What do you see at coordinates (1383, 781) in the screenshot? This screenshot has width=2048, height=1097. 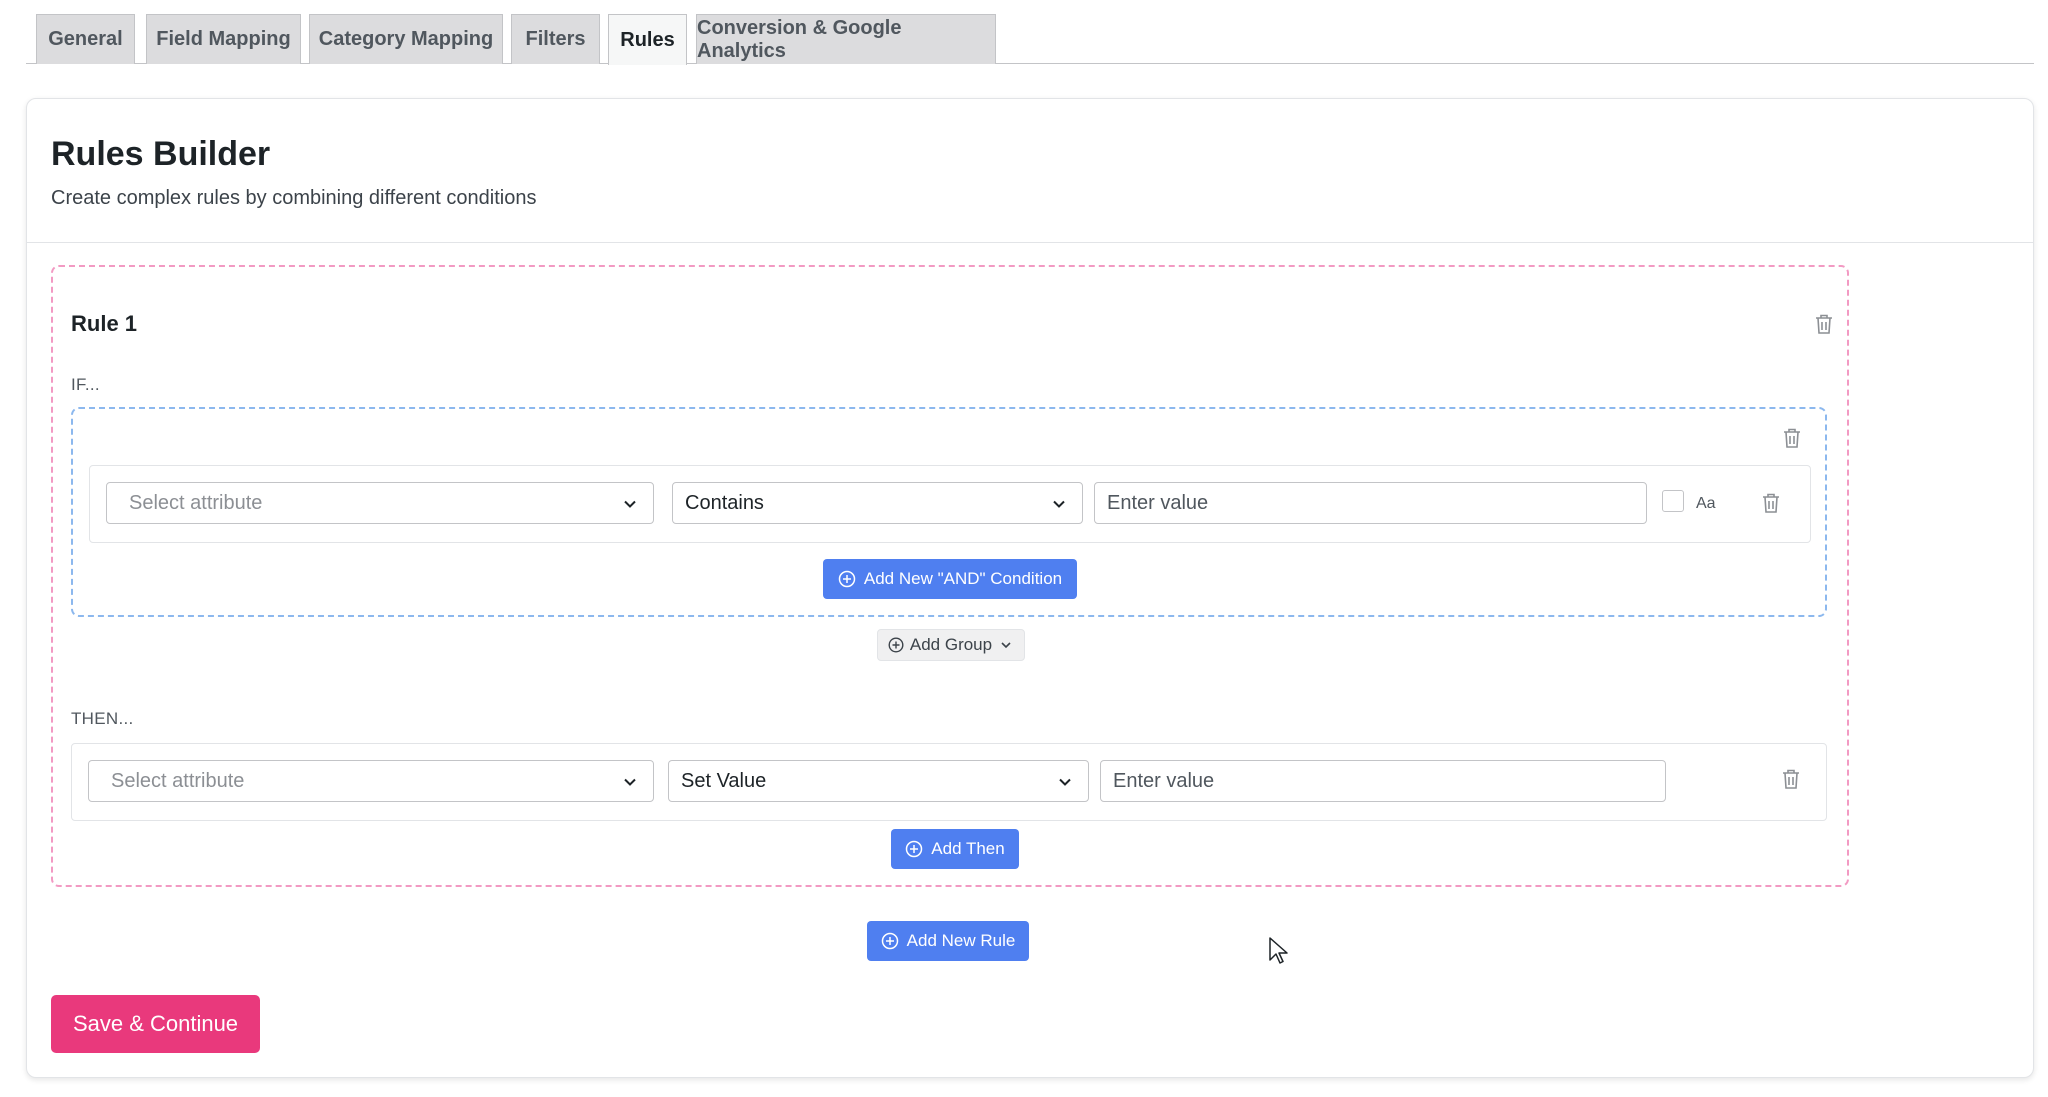 I see `action-value-input` at bounding box center [1383, 781].